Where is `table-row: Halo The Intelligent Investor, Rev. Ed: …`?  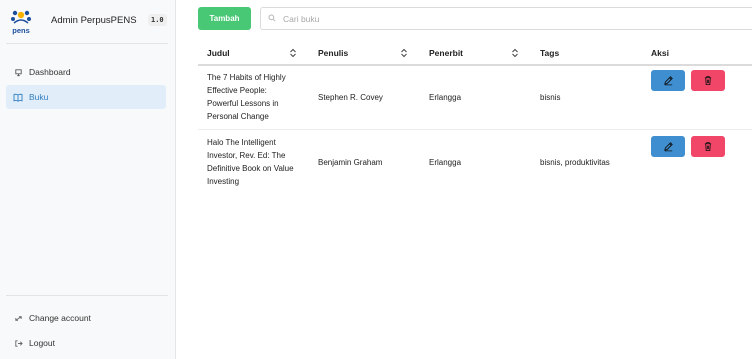 table-row: Halo The Intelligent Investor, Rev. Ed: … is located at coordinates (475, 162).